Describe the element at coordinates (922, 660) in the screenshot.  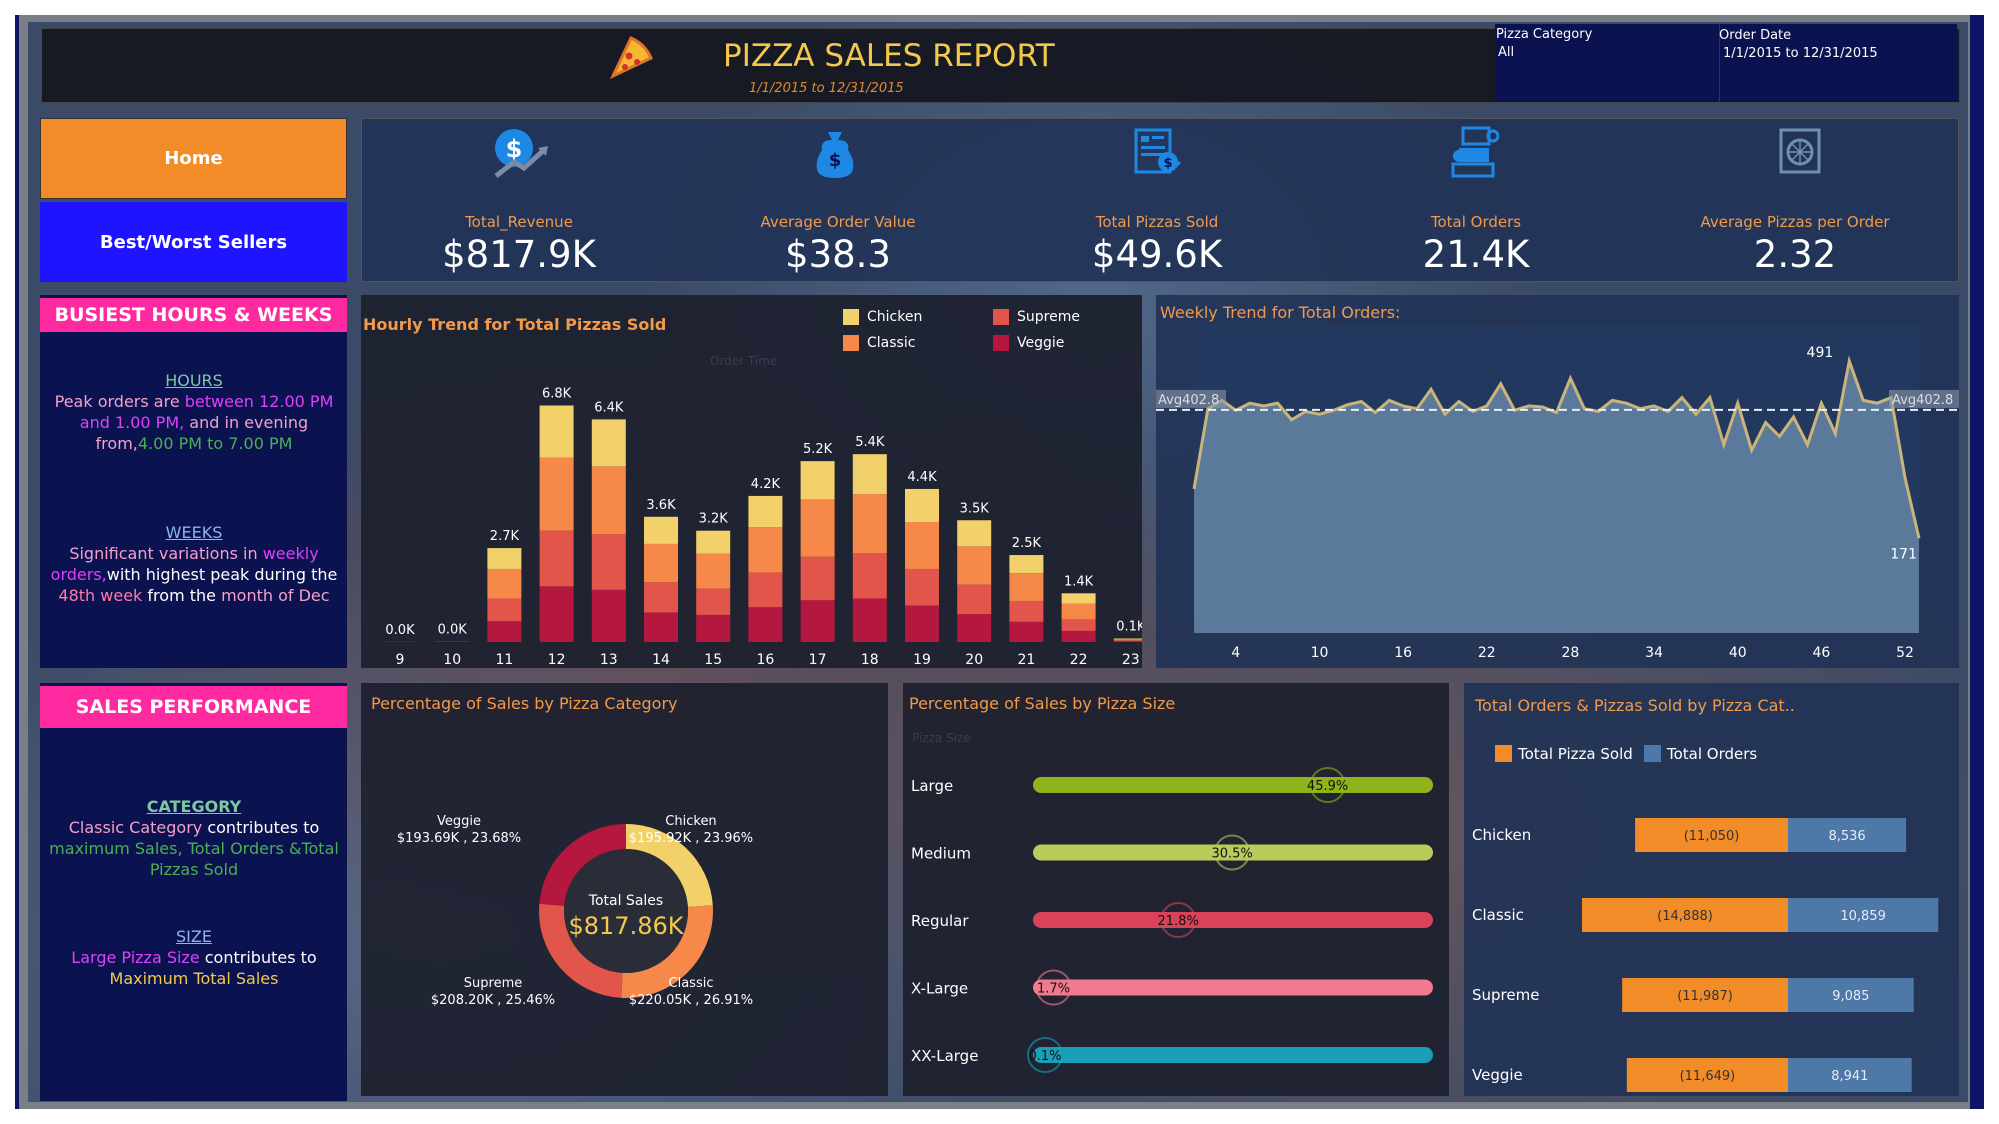
I see `hourly-tick-19: 19` at that location.